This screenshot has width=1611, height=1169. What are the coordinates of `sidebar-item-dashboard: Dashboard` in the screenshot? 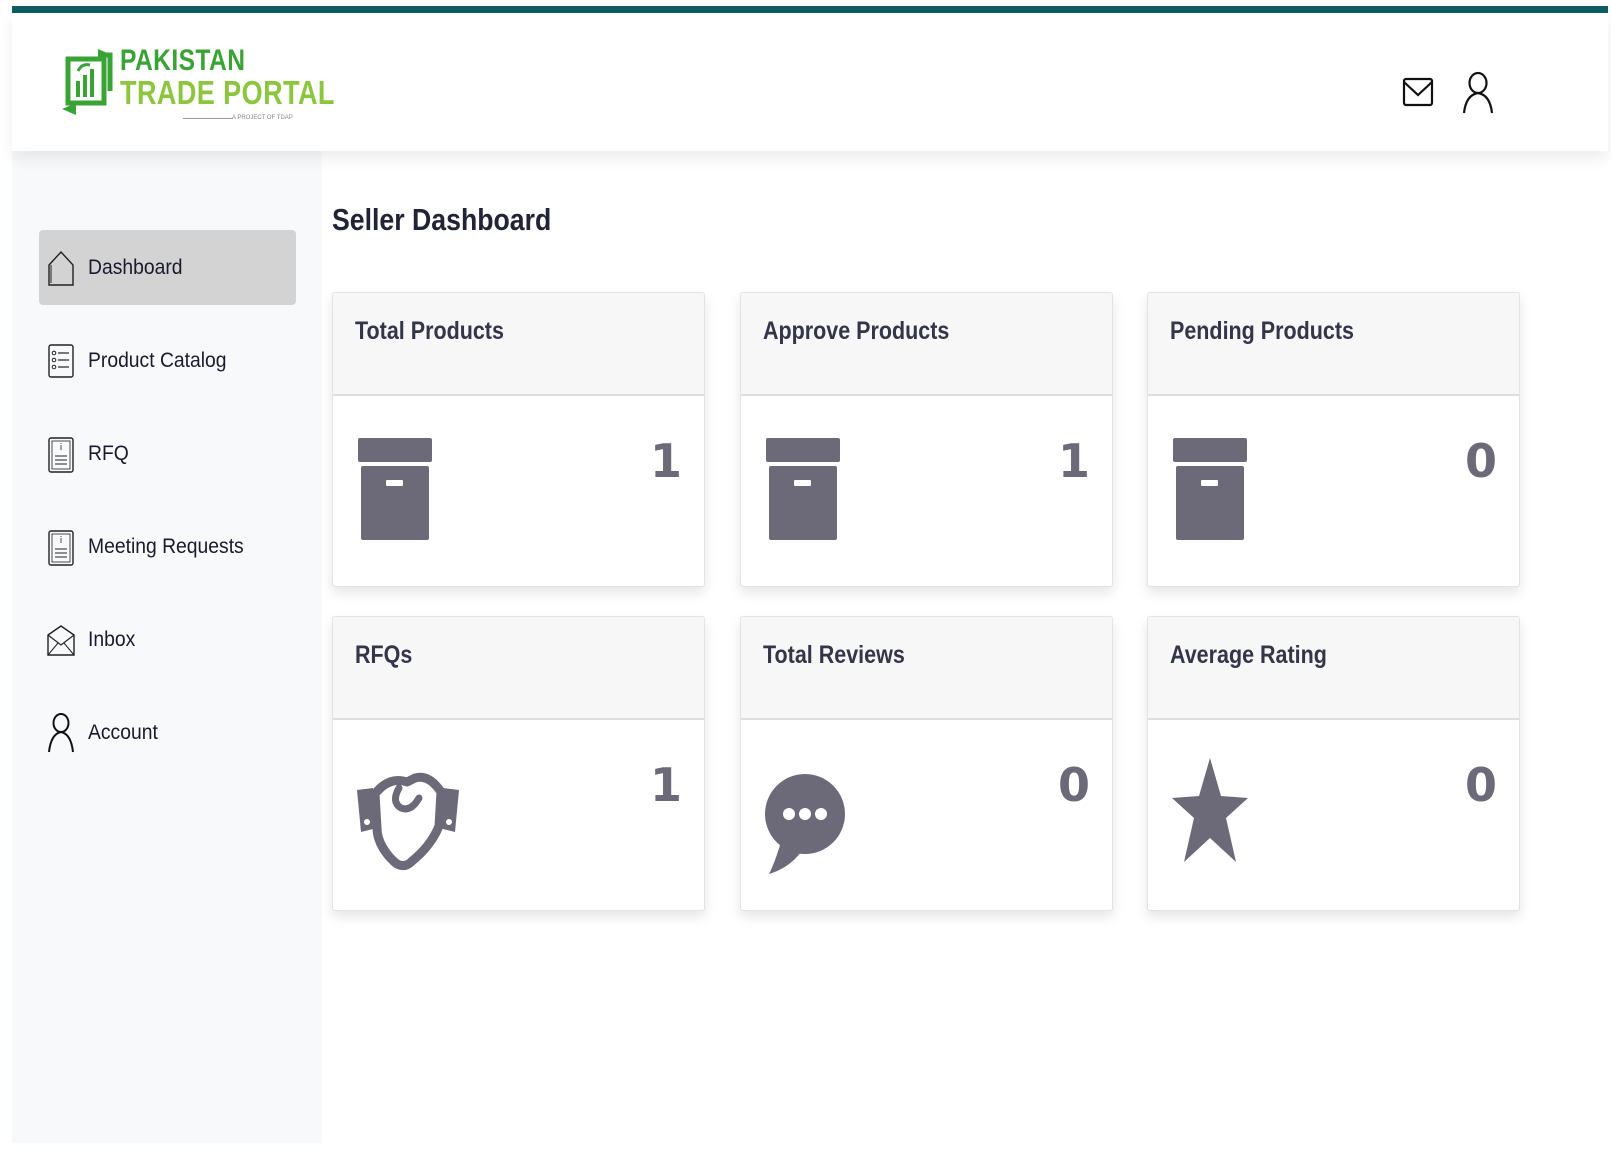 It's located at (167, 267).